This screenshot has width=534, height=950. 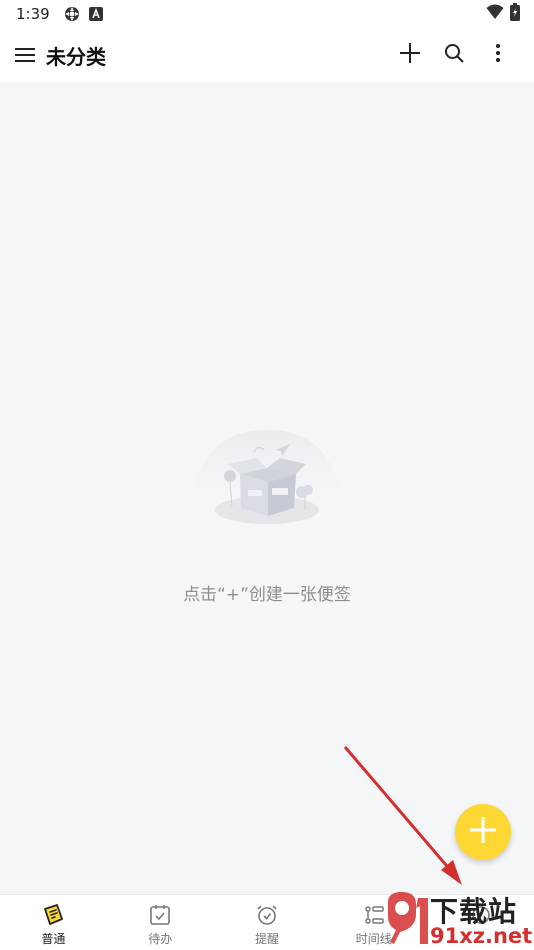 I want to click on empty-box-illustration-icon, so click(x=267, y=490).